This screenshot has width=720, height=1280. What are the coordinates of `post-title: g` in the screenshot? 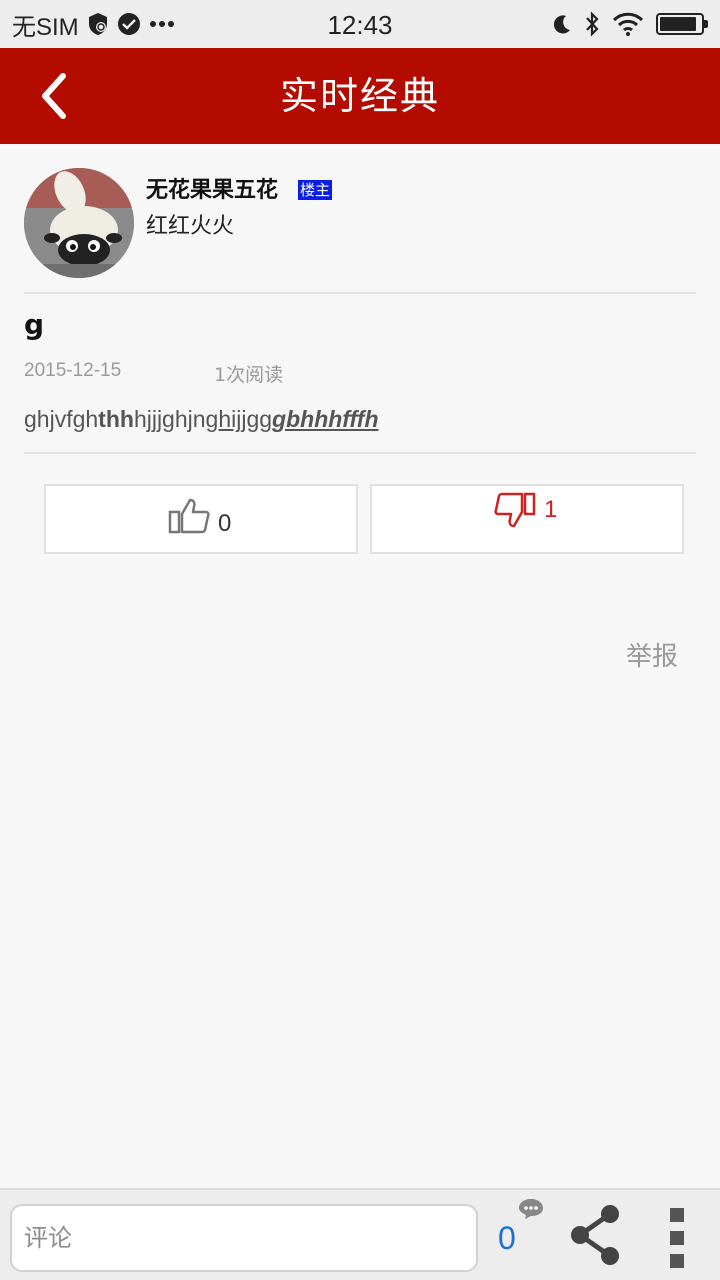 It's located at (34, 324).